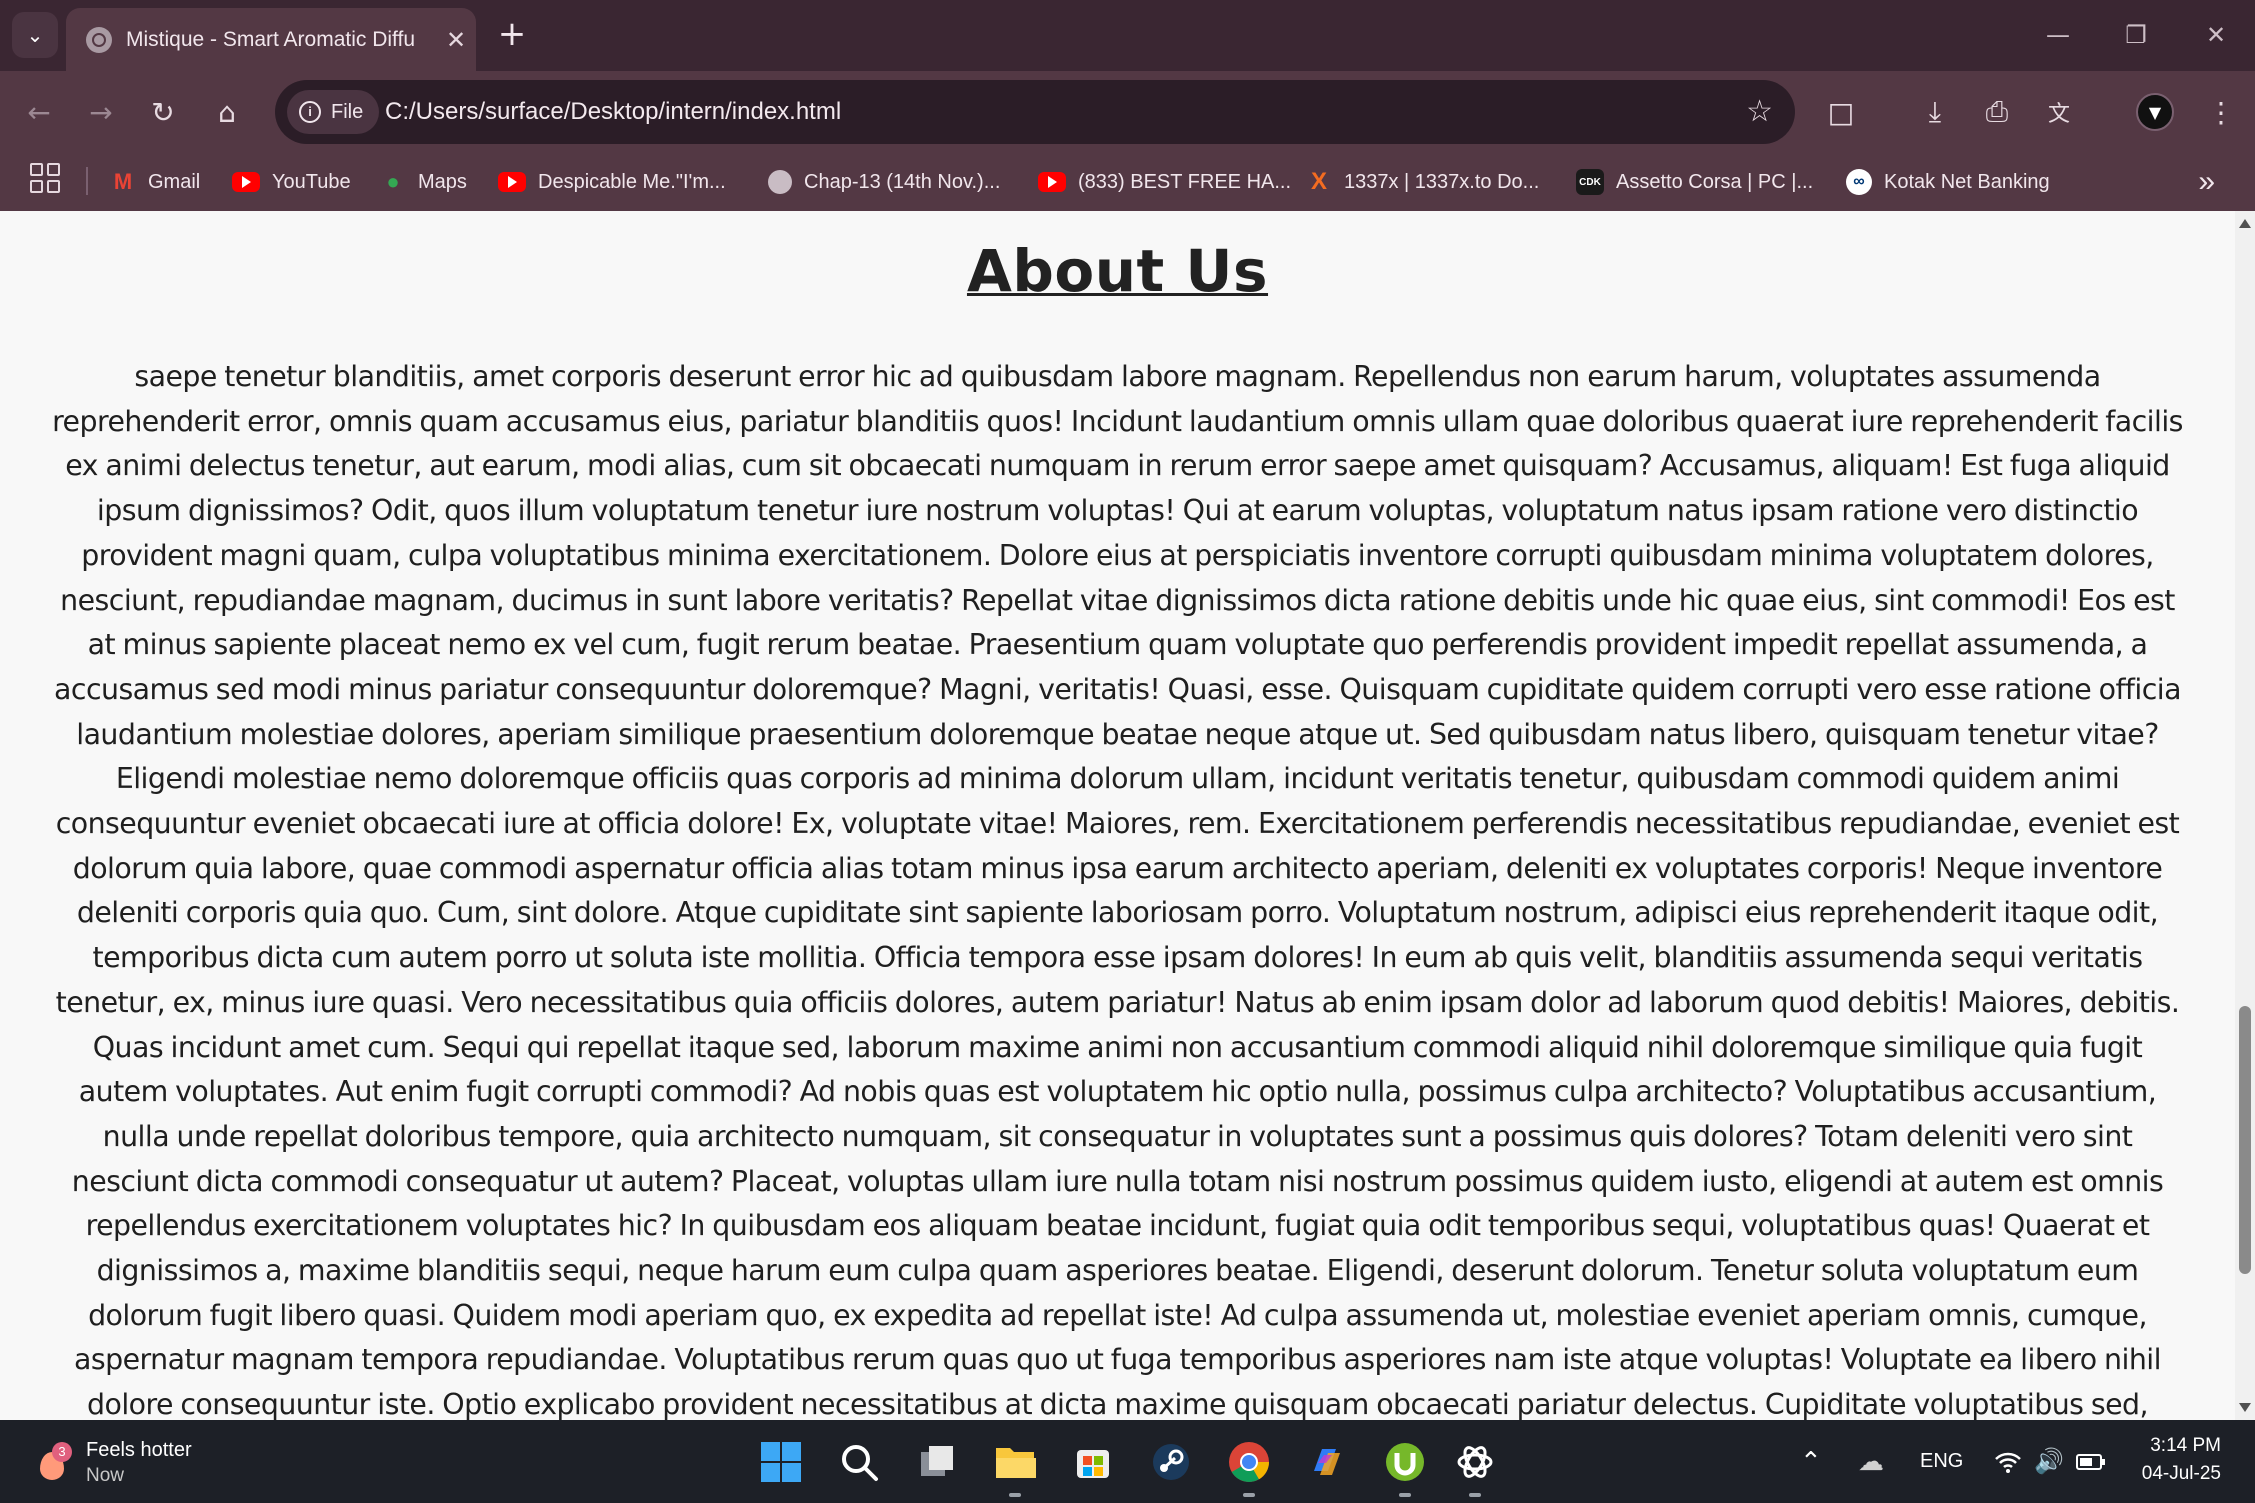 This screenshot has height=1503, width=2255. I want to click on minimize-icon: —, so click(2058, 35).